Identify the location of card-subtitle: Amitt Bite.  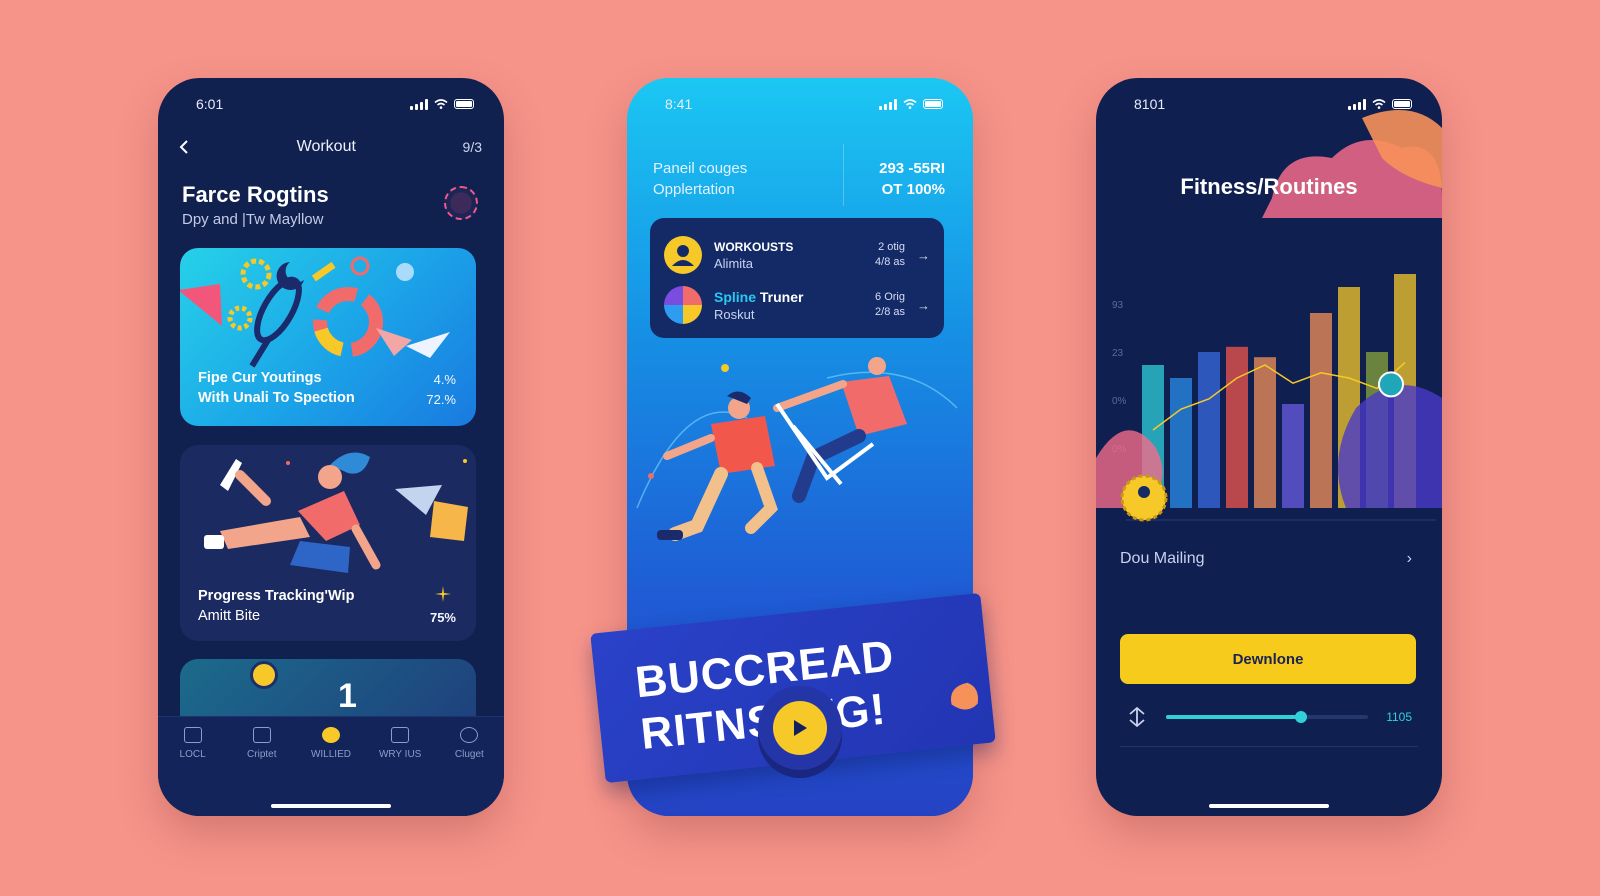
(229, 616).